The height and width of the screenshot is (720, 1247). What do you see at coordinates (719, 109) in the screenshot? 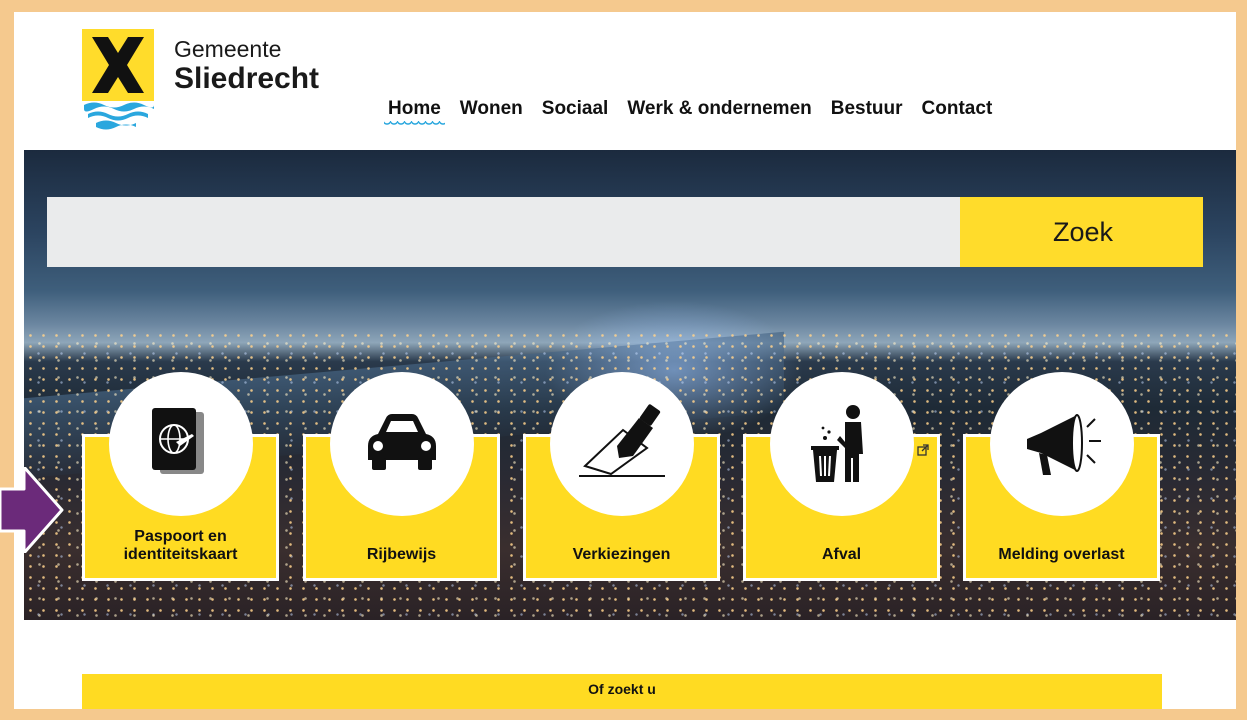
I see `nav-werk-ondernemen: Werk & ondernemen` at bounding box center [719, 109].